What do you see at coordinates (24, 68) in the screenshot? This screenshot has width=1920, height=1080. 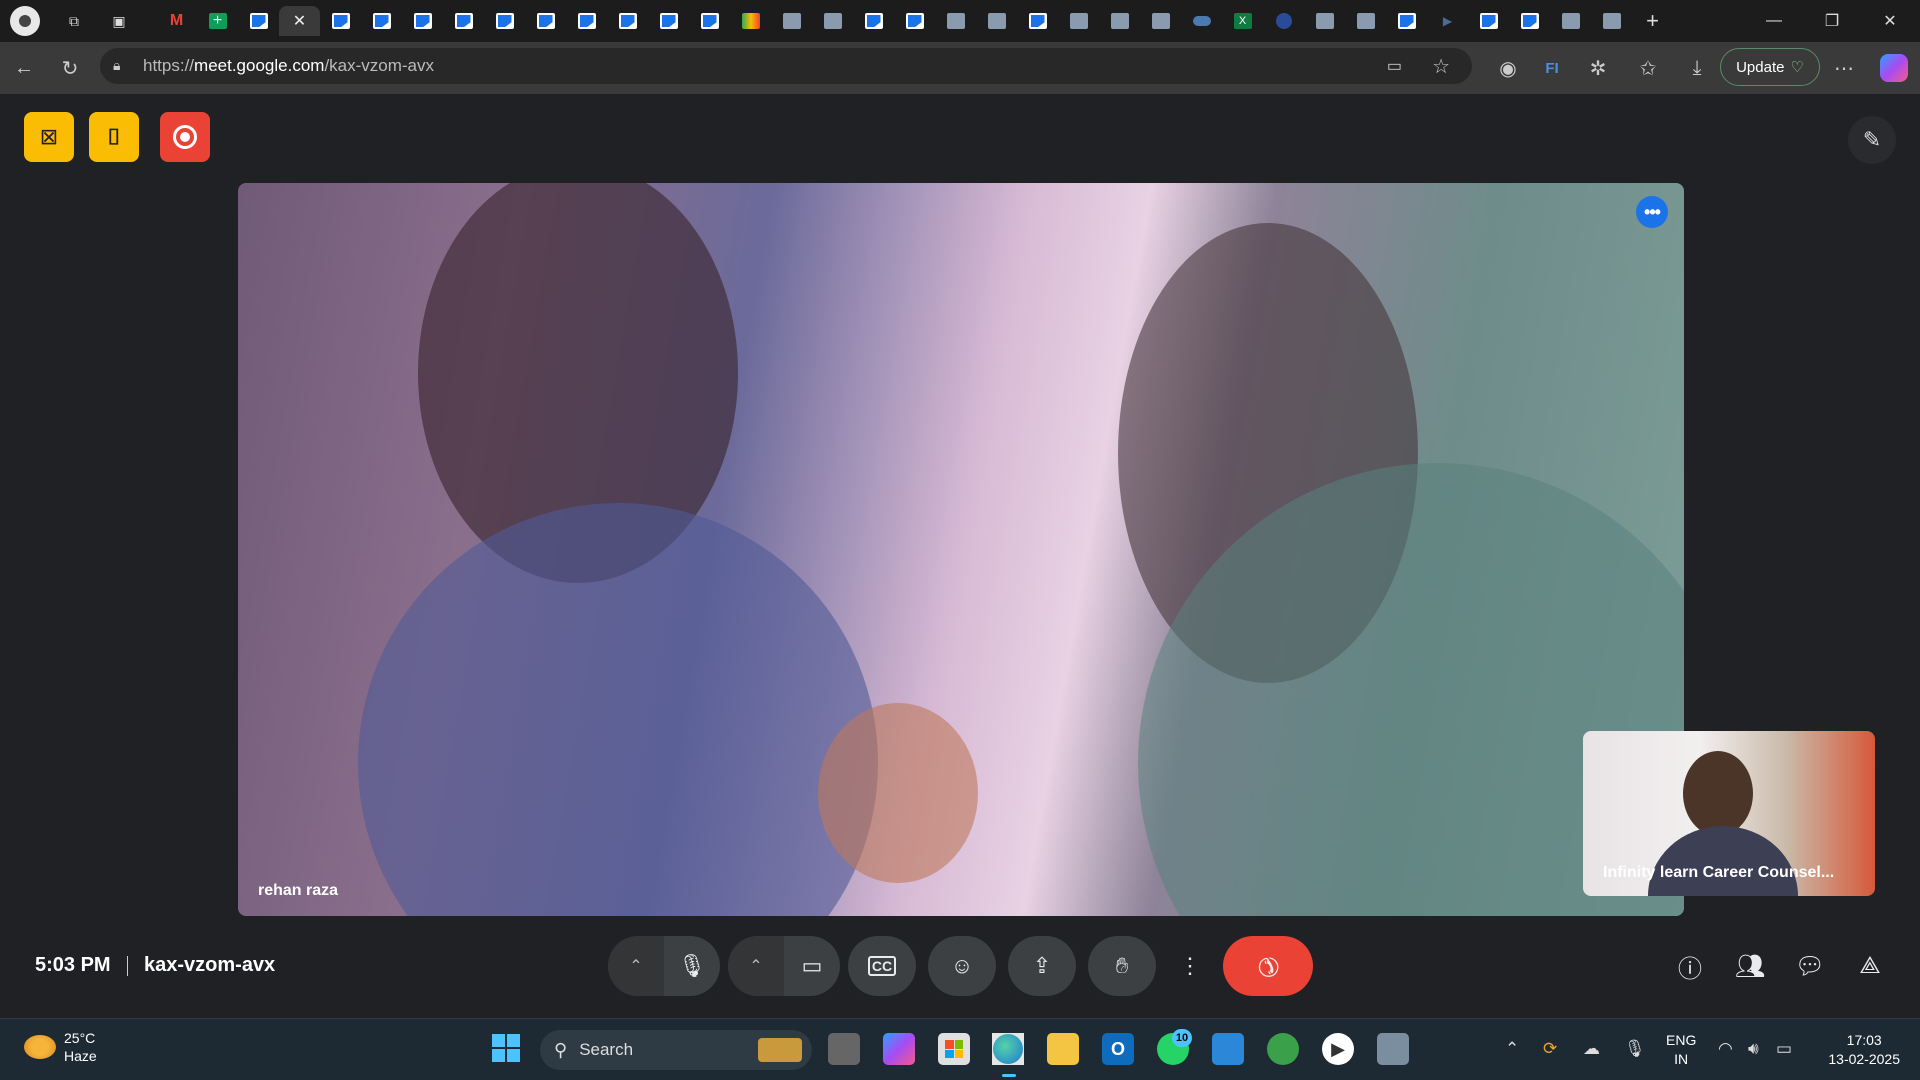 I see `back-button: ←` at bounding box center [24, 68].